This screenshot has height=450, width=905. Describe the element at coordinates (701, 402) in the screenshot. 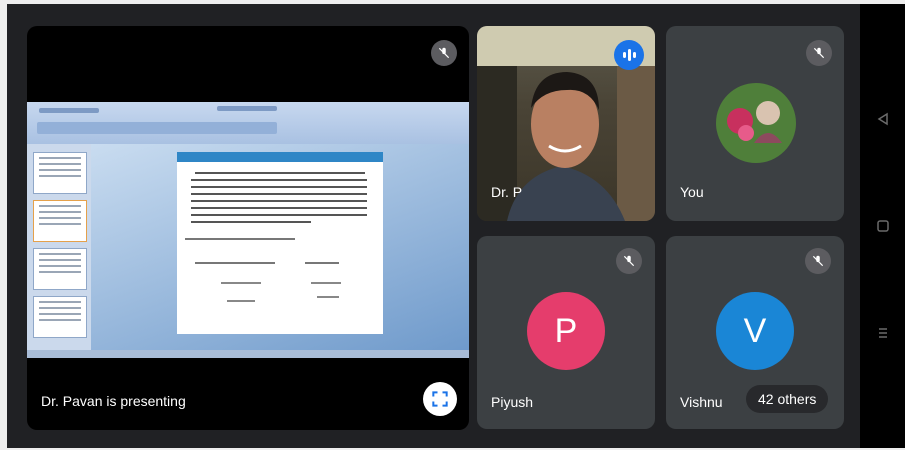

I see `participant-name: Vishnu` at that location.